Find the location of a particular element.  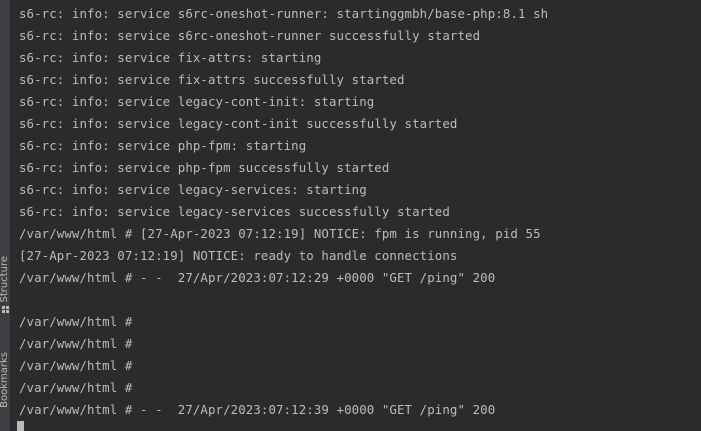

bookmarks-tab-label: Bookmarks is located at coordinates (5, 380).